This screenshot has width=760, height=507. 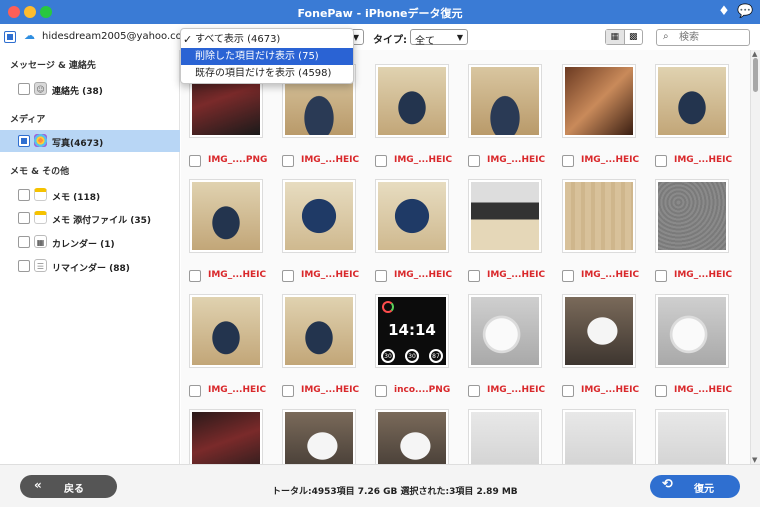 I want to click on vertical-scrollbar: ▲ ▼, so click(x=755, y=257).